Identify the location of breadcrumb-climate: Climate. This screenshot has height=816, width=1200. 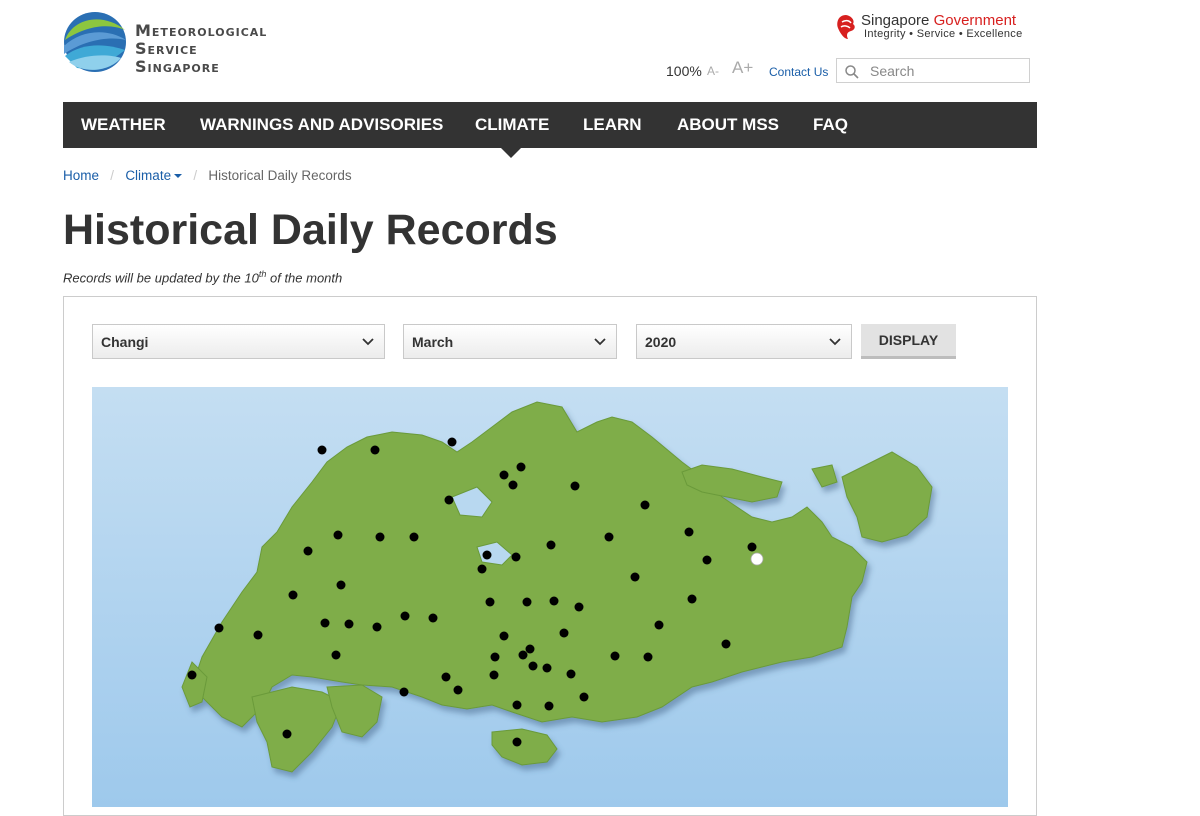
(154, 175).